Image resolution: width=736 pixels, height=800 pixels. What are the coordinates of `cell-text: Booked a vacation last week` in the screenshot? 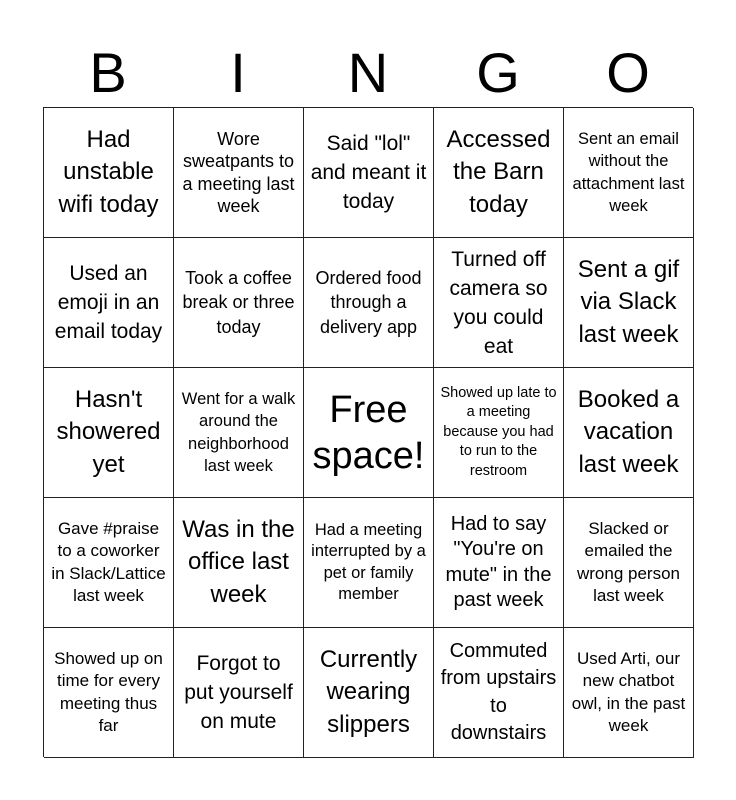 It's located at (628, 431).